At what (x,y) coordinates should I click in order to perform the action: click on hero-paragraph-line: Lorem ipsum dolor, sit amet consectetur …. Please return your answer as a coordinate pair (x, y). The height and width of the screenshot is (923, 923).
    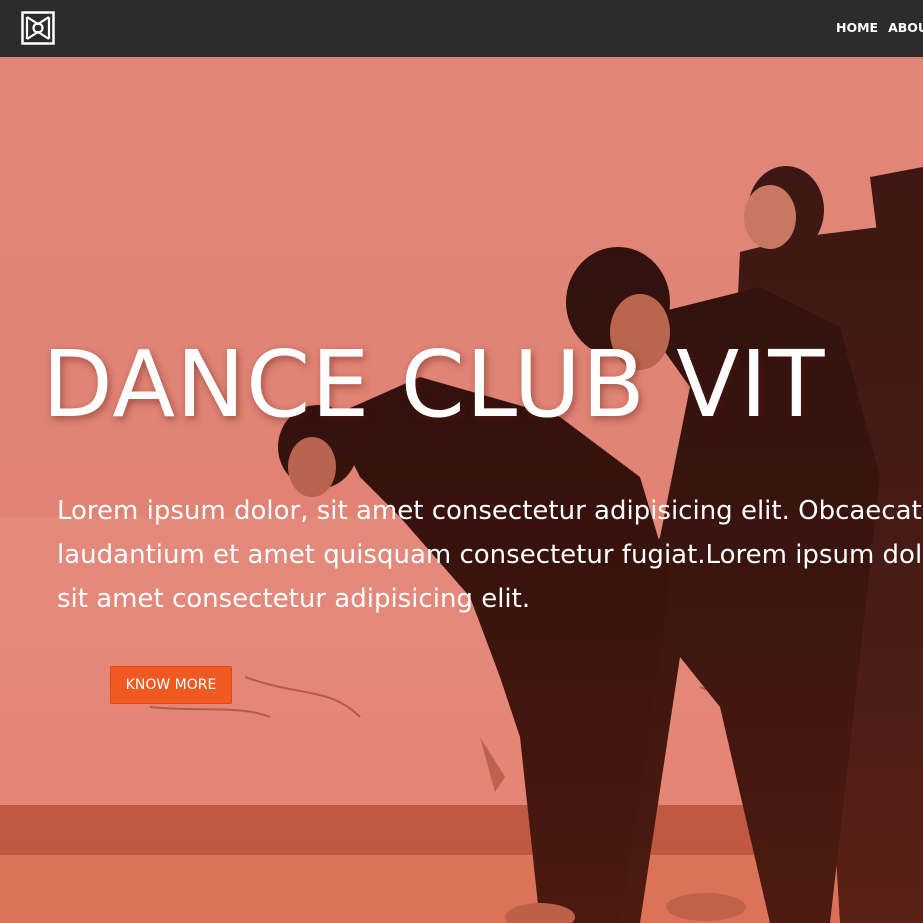
    Looking at the image, I should click on (489, 511).